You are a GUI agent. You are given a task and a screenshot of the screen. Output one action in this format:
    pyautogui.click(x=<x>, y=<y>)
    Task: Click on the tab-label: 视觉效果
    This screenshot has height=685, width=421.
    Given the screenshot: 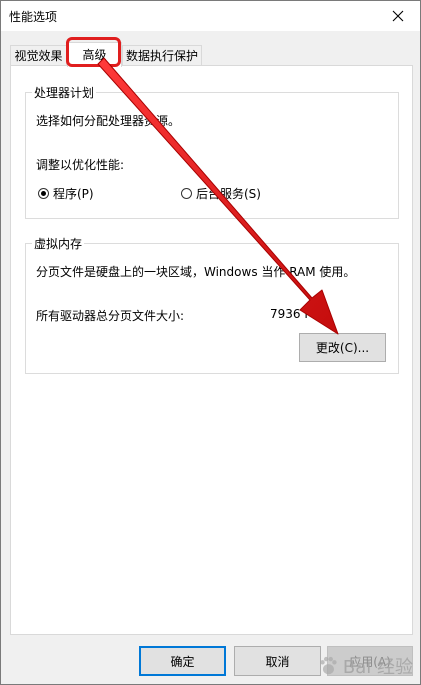 What is the action you would take?
    pyautogui.click(x=38, y=56)
    